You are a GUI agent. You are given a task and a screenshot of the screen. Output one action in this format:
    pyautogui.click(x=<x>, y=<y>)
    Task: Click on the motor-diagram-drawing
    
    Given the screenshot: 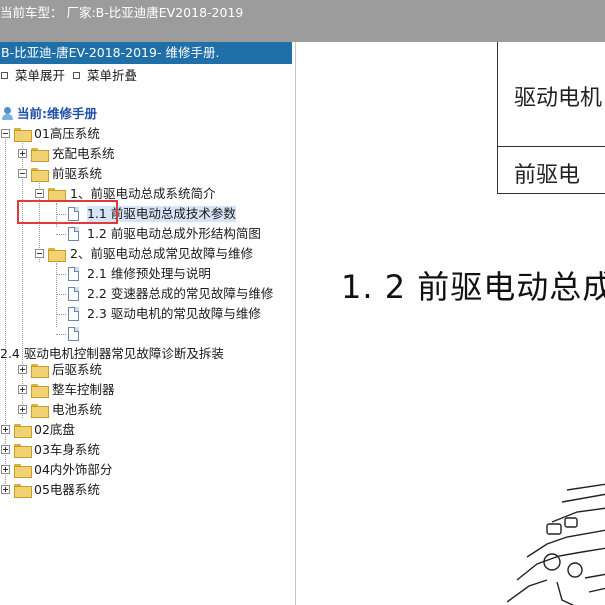 What is the action you would take?
    pyautogui.click(x=556, y=544)
    